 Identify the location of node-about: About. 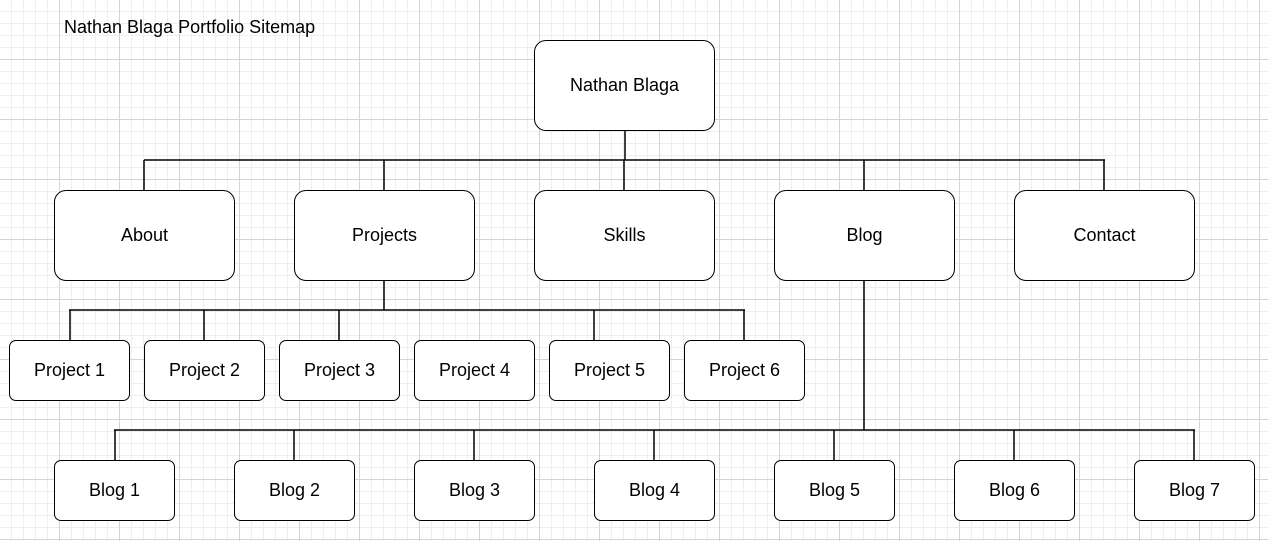
(144, 235).